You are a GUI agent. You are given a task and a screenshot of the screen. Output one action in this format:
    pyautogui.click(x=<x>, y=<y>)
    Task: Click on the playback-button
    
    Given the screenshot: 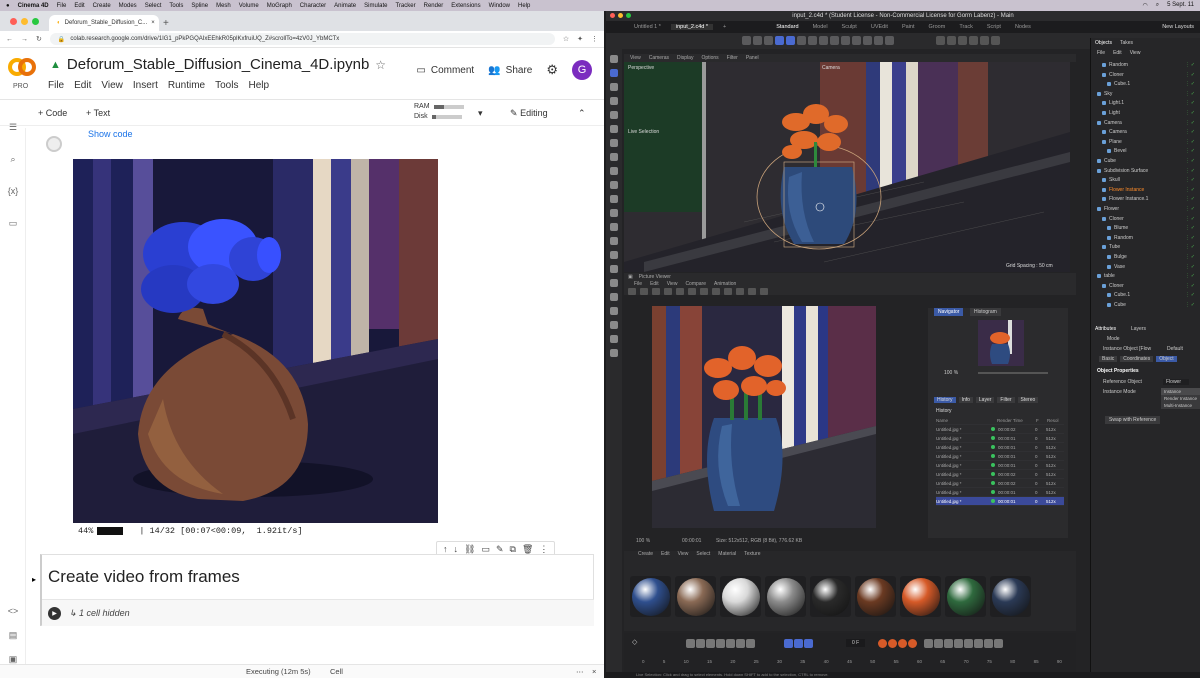 What is the action you would take?
    pyautogui.click(x=720, y=643)
    